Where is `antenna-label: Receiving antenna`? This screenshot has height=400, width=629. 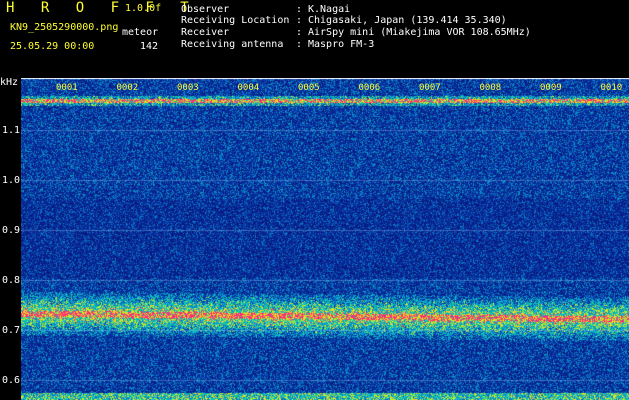
antenna-label: Receiving antenna is located at coordinates (232, 44).